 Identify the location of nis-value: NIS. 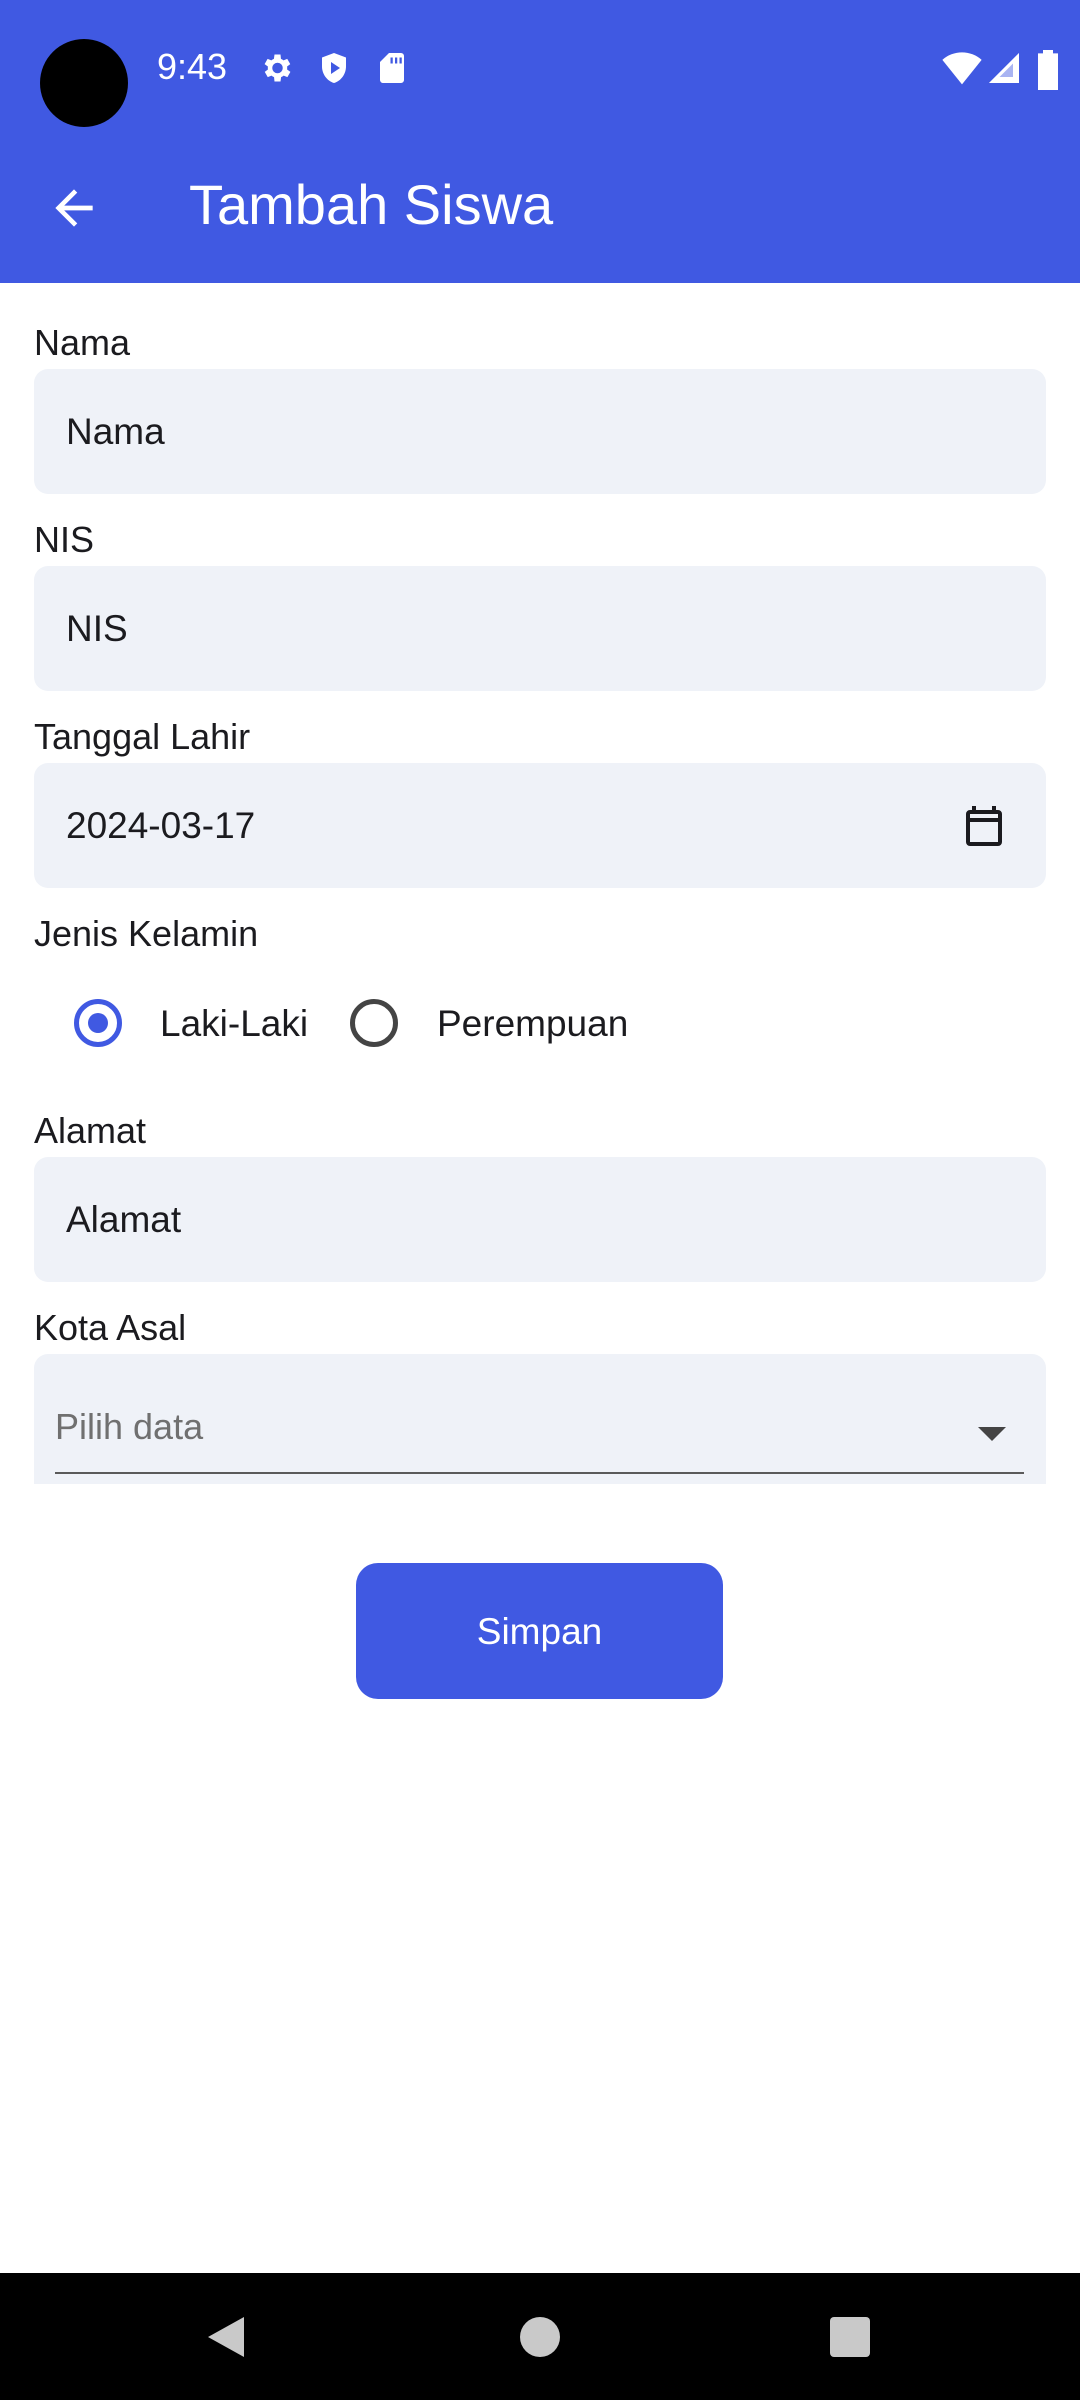
(97, 628).